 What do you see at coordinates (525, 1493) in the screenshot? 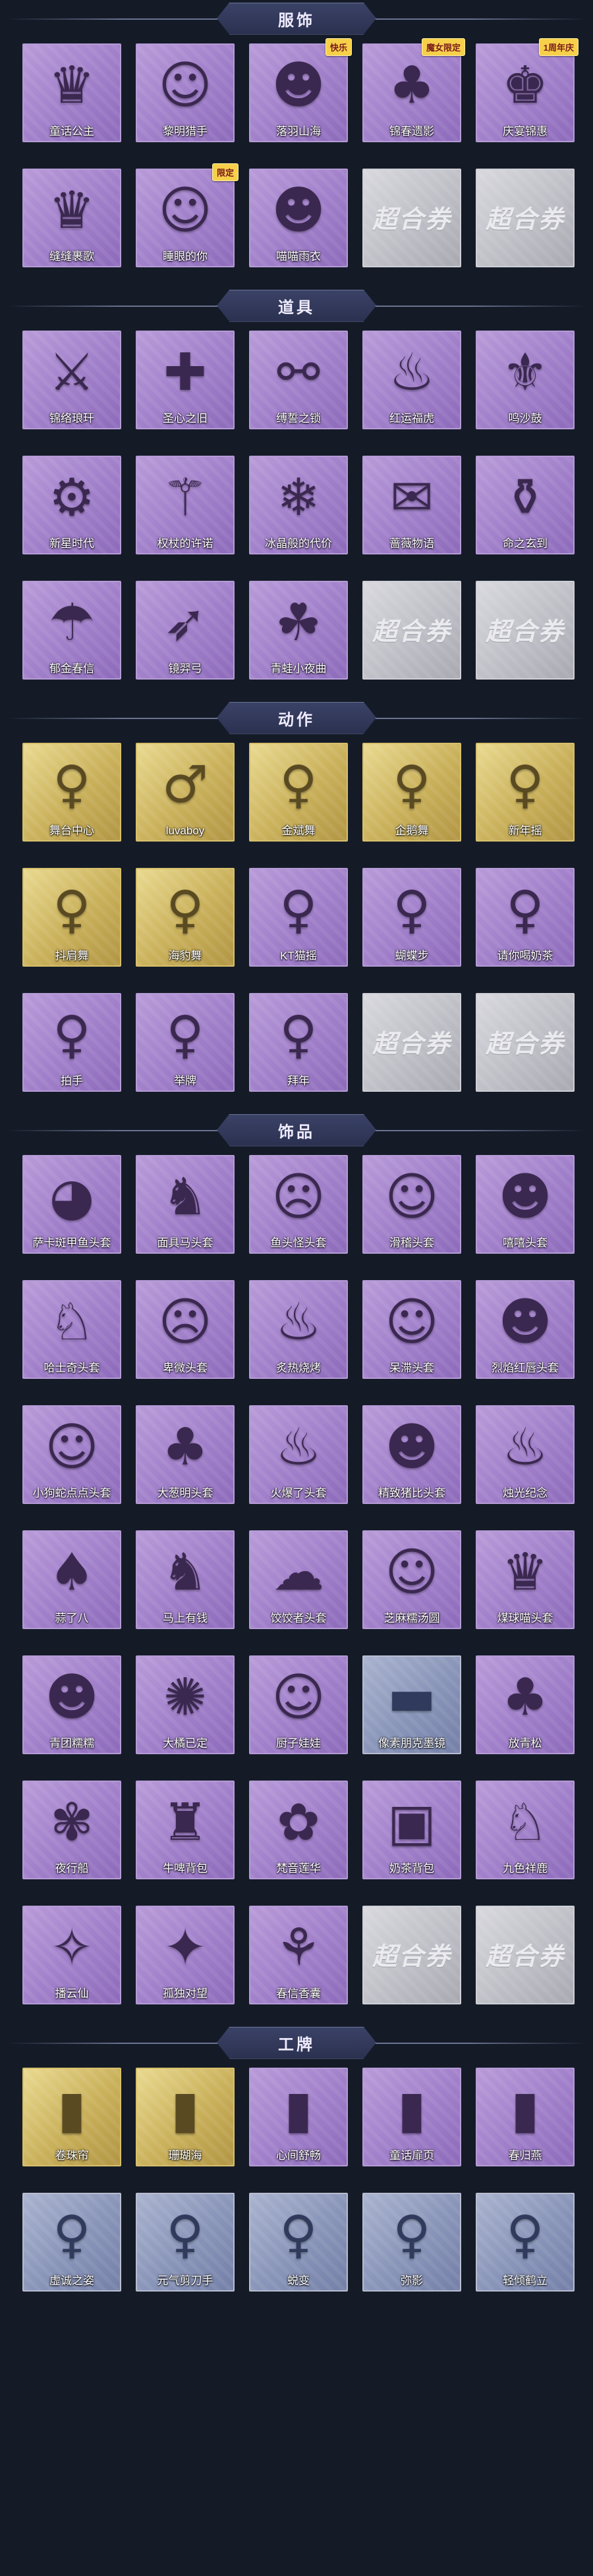
I see `item-label: 烛光纪念` at bounding box center [525, 1493].